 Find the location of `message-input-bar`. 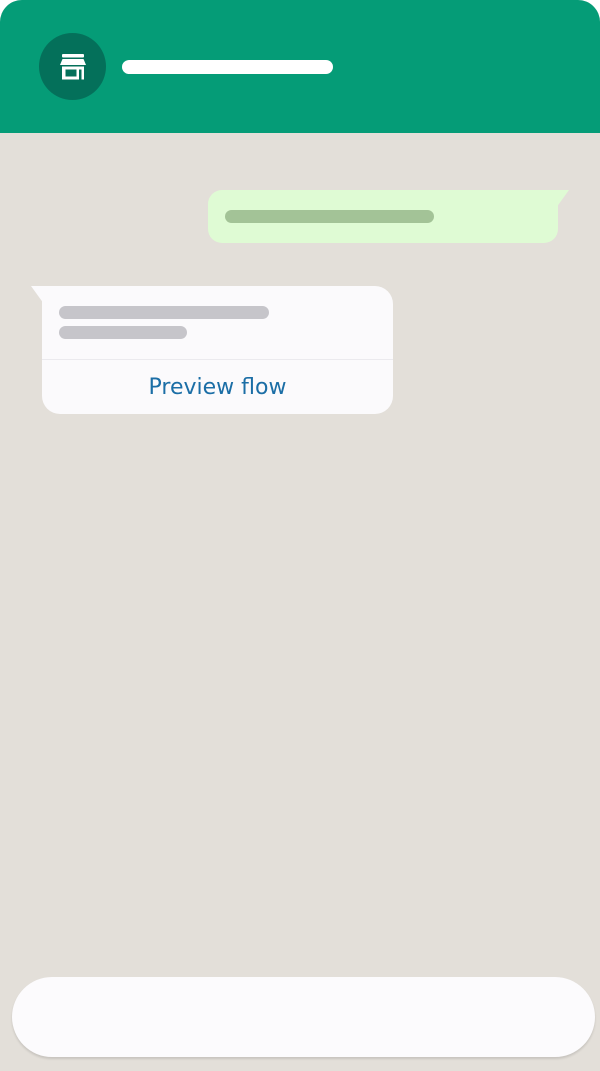

message-input-bar is located at coordinates (303, 1017).